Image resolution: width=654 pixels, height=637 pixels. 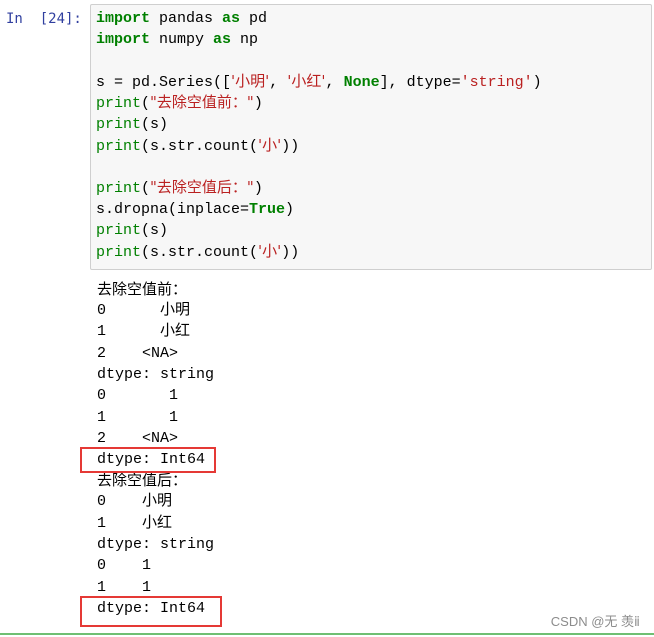 What do you see at coordinates (254, 18) in the screenshot?
I see `code-text: pd` at bounding box center [254, 18].